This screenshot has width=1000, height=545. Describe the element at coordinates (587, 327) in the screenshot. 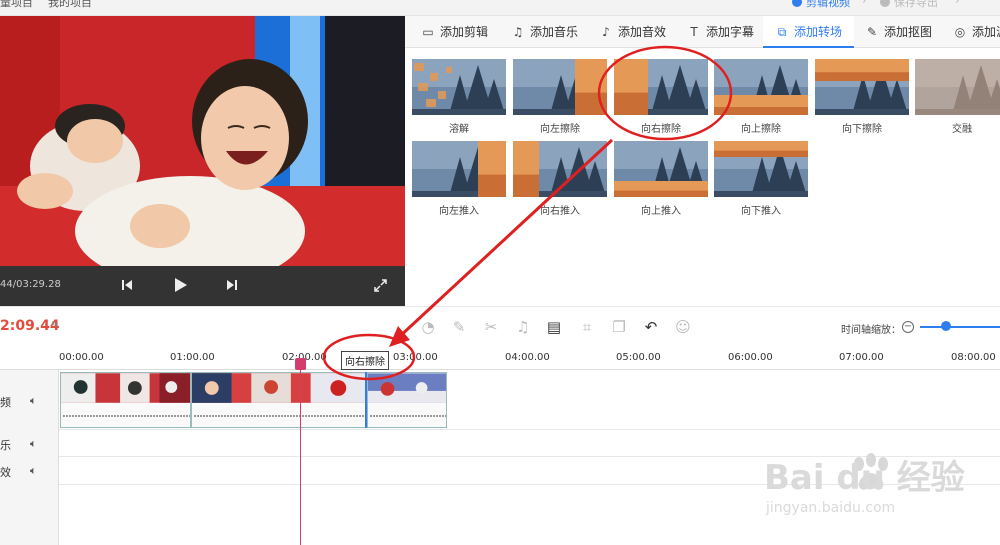

I see `crop-icon: ⌗` at that location.